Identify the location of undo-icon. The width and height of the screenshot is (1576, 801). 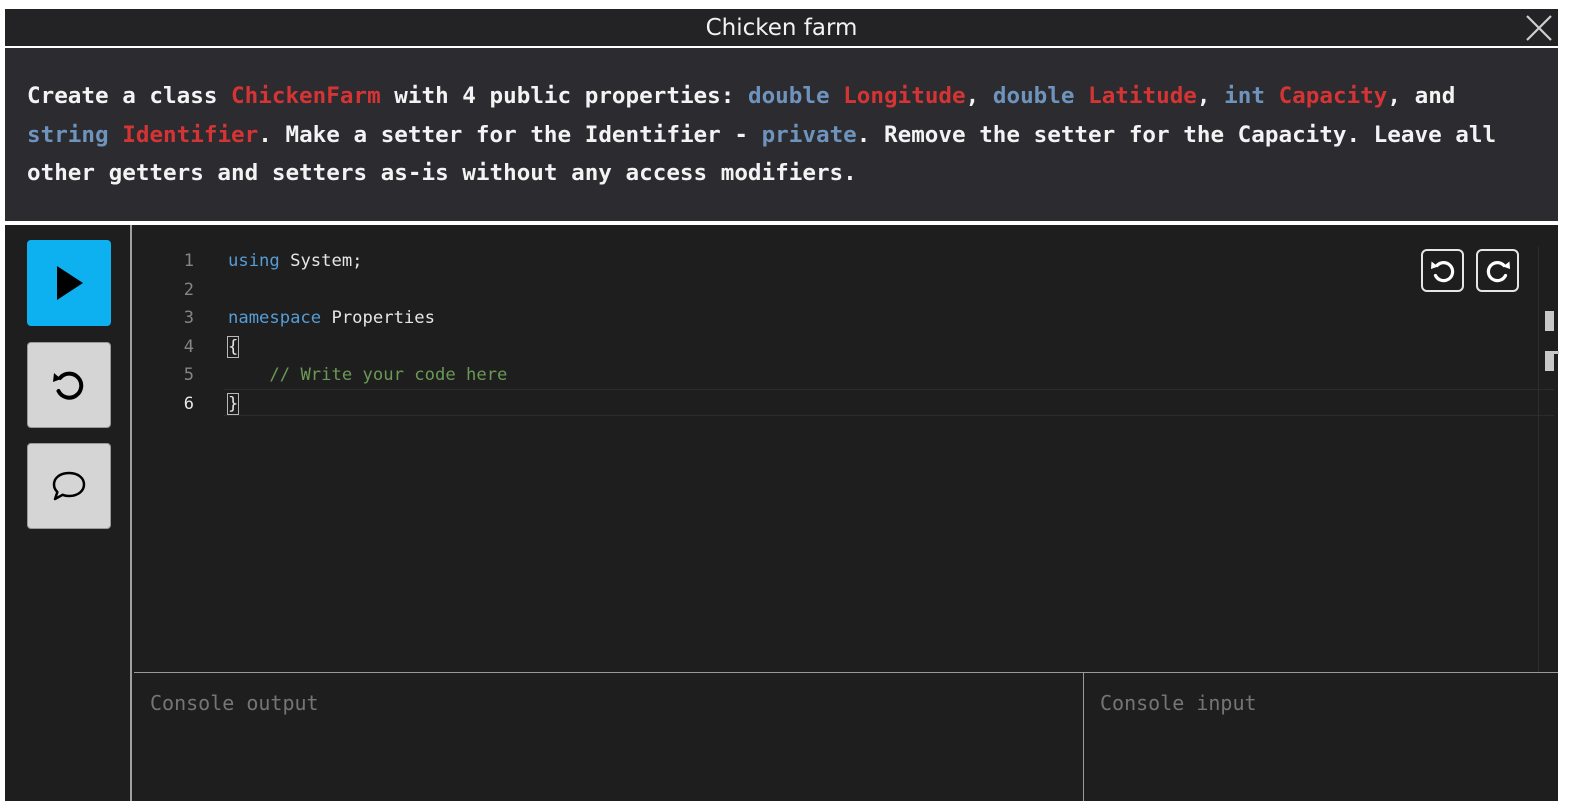
(1442, 271).